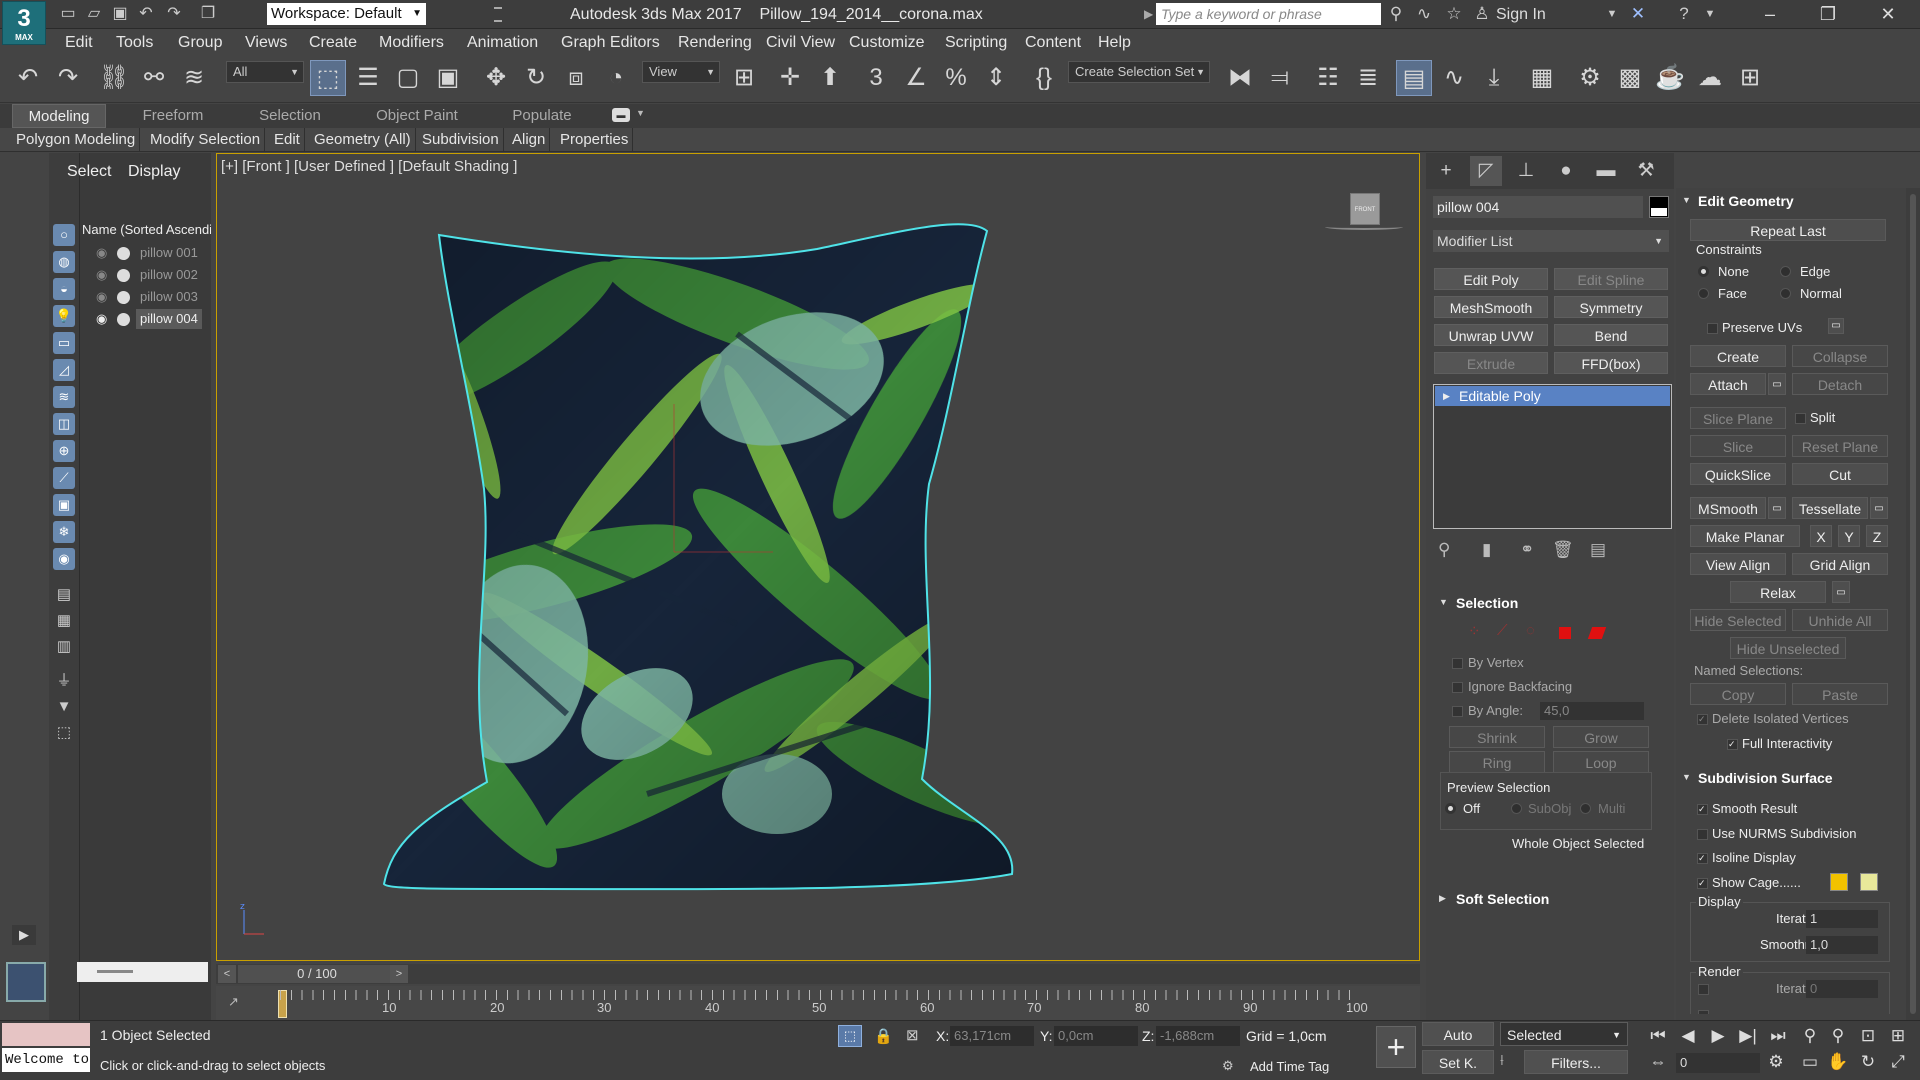 Image resolution: width=1920 pixels, height=1080 pixels. Describe the element at coordinates (1491, 363) in the screenshot. I see `extrude-button: Extrude` at that location.